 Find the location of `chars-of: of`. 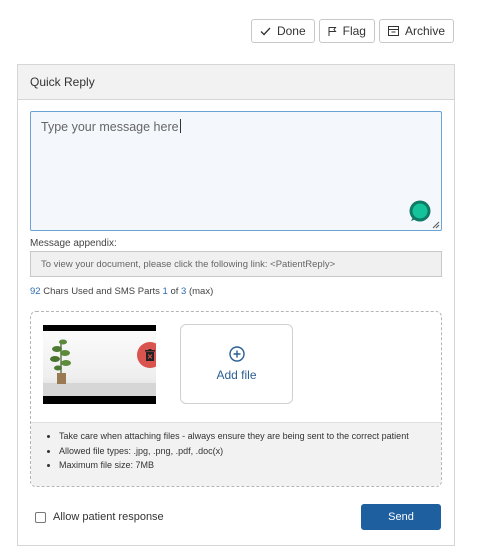

chars-of: of is located at coordinates (174, 291).